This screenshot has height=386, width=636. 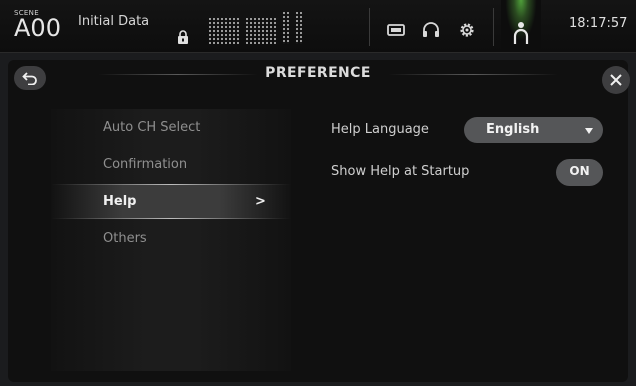 What do you see at coordinates (431, 30) in the screenshot?
I see `headphones-icon` at bounding box center [431, 30].